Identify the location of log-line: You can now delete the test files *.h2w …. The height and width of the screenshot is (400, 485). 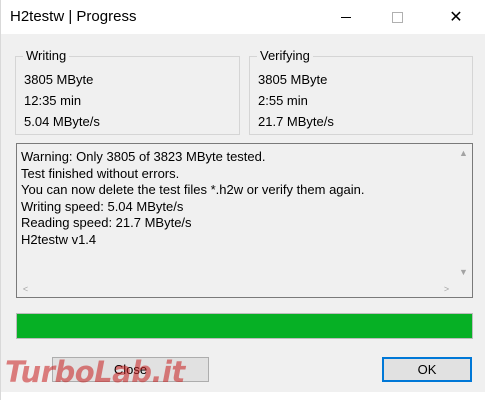
(193, 189).